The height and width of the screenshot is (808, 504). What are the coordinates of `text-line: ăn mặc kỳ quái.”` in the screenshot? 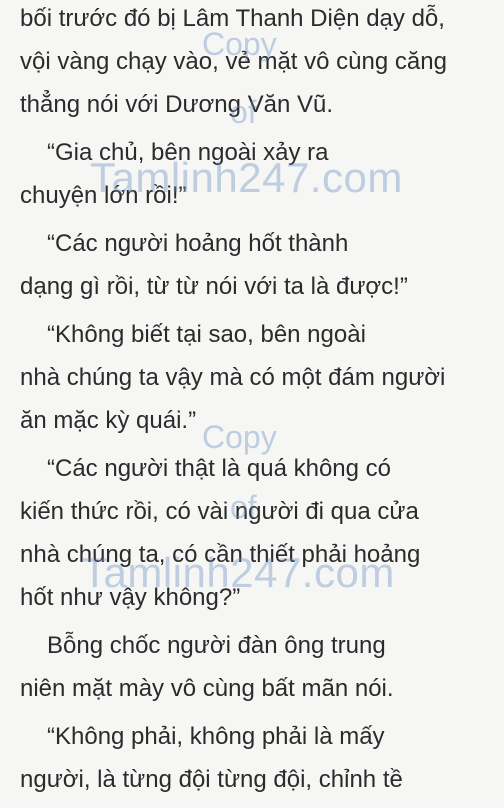 It's located at (108, 420).